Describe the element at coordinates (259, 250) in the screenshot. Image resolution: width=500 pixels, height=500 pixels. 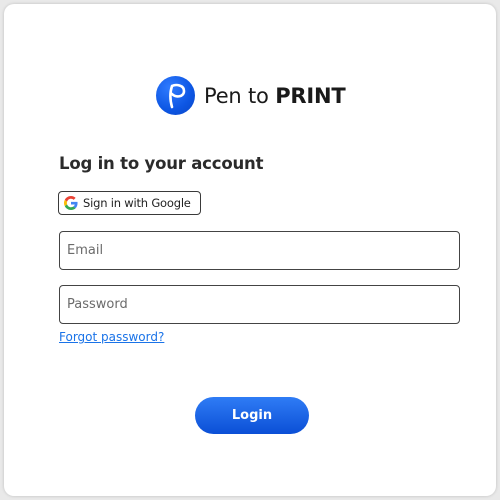
I see `email-field` at that location.